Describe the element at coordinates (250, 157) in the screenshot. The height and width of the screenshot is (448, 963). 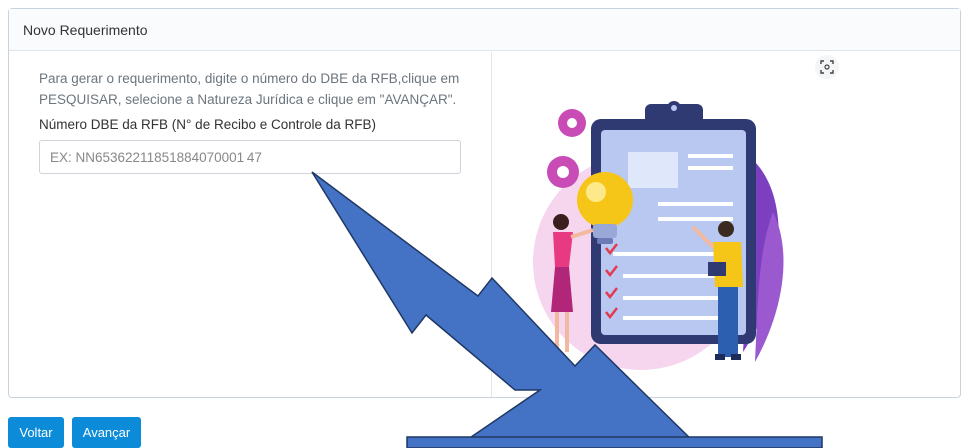
I see `dbe-number-input` at that location.